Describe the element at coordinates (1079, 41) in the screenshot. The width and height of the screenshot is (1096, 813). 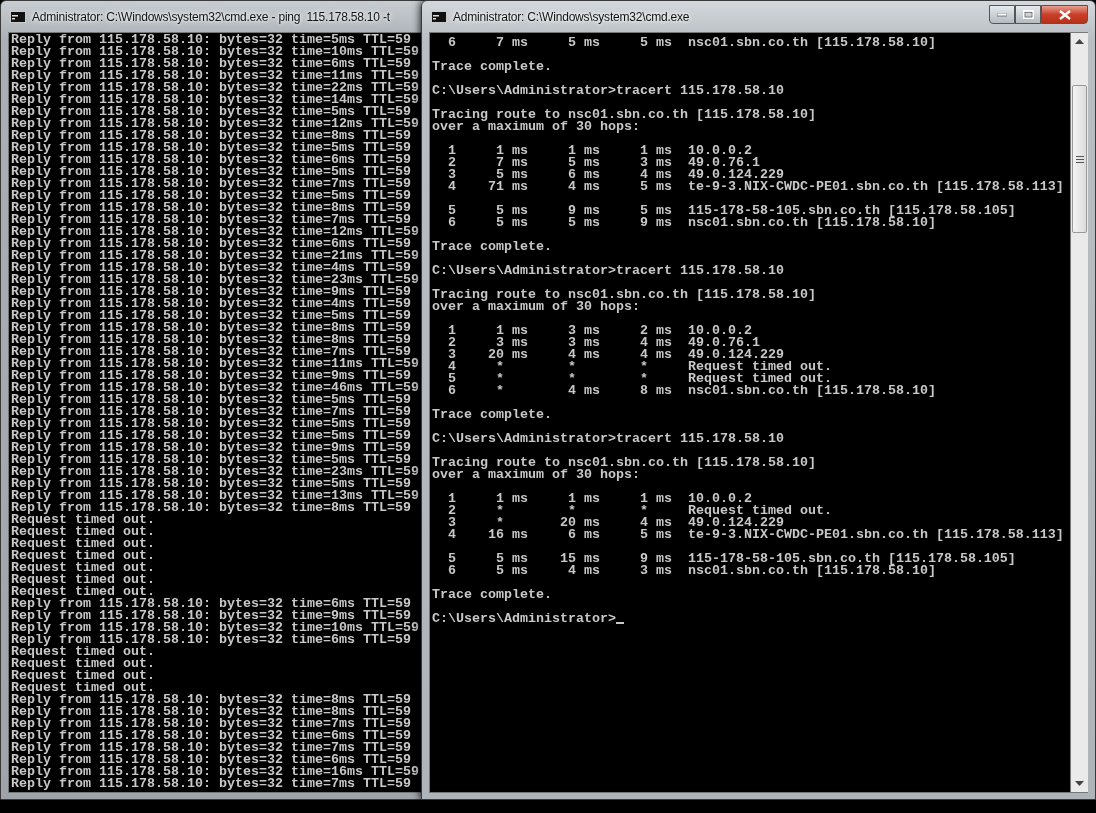
I see `scroll-up-icon` at that location.